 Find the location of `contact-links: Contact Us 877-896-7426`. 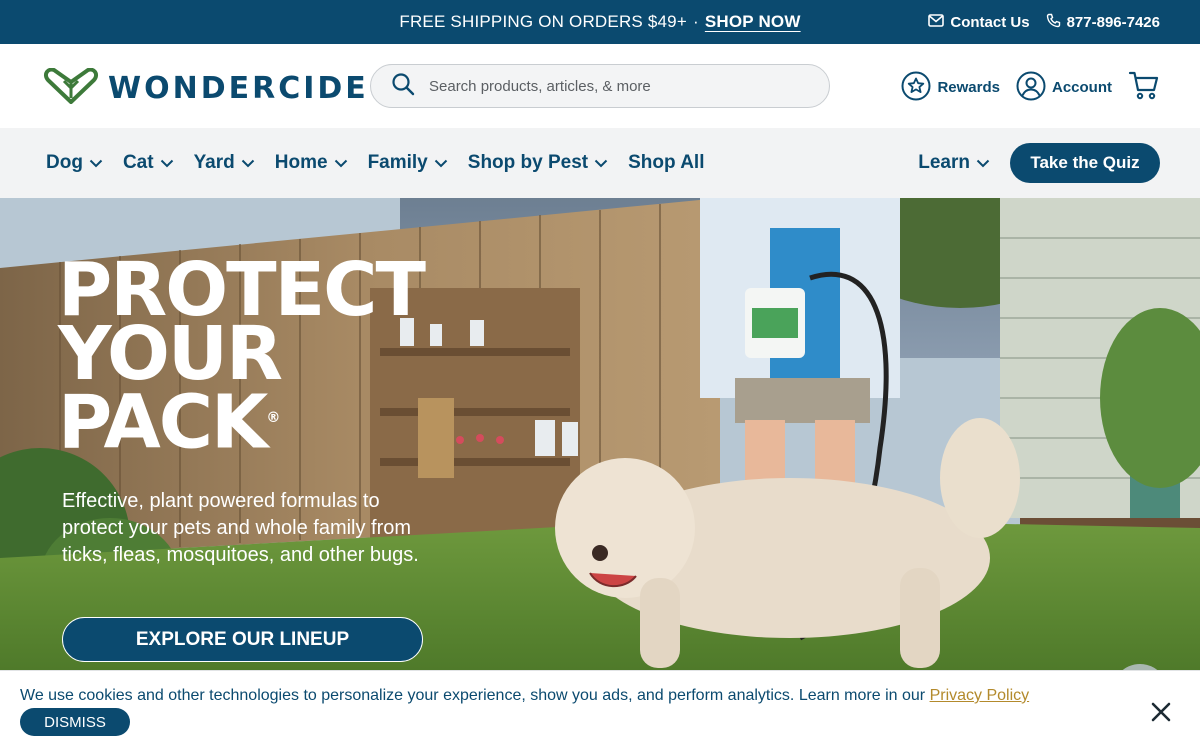

contact-links: Contact Us 877-896-7426 is located at coordinates (1044, 22).